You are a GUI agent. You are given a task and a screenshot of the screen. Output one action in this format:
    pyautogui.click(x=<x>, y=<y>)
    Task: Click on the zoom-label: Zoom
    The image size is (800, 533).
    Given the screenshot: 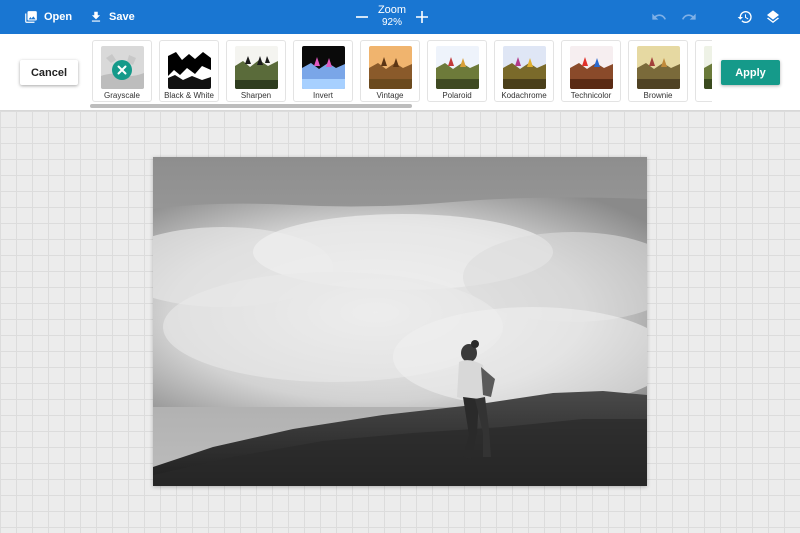 What is the action you would take?
    pyautogui.click(x=392, y=10)
    